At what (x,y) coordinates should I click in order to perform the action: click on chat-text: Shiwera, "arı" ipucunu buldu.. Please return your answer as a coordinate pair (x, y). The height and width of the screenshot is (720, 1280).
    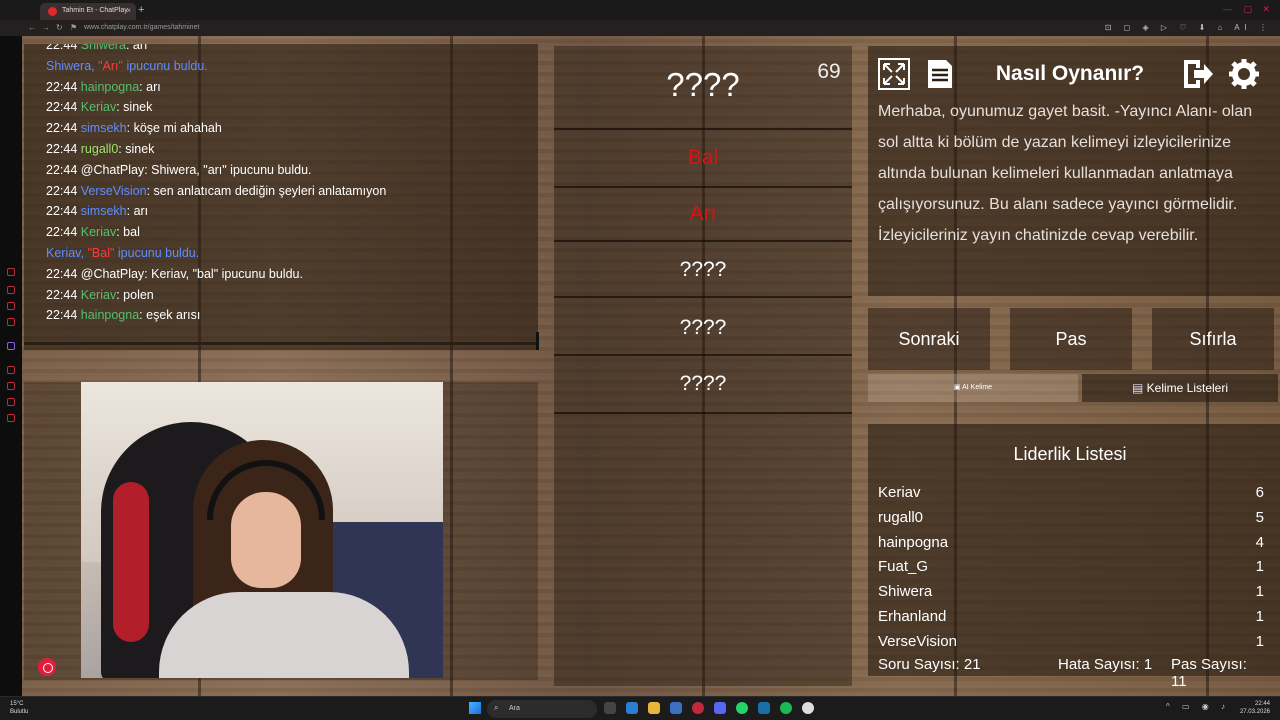
    Looking at the image, I should click on (229, 169).